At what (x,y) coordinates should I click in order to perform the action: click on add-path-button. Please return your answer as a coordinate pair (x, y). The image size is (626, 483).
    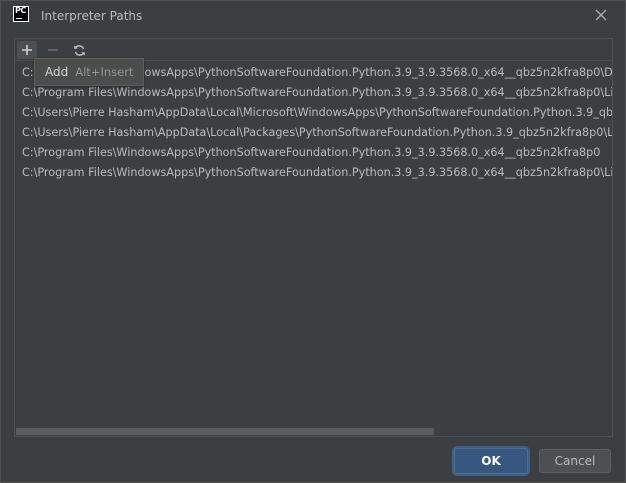
    Looking at the image, I should click on (27, 50).